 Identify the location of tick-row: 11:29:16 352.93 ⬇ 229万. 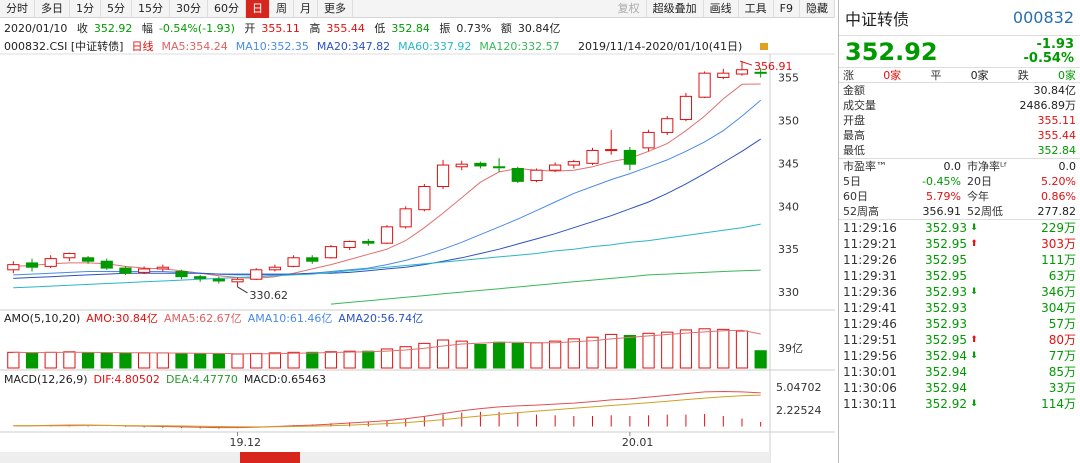
(959, 228).